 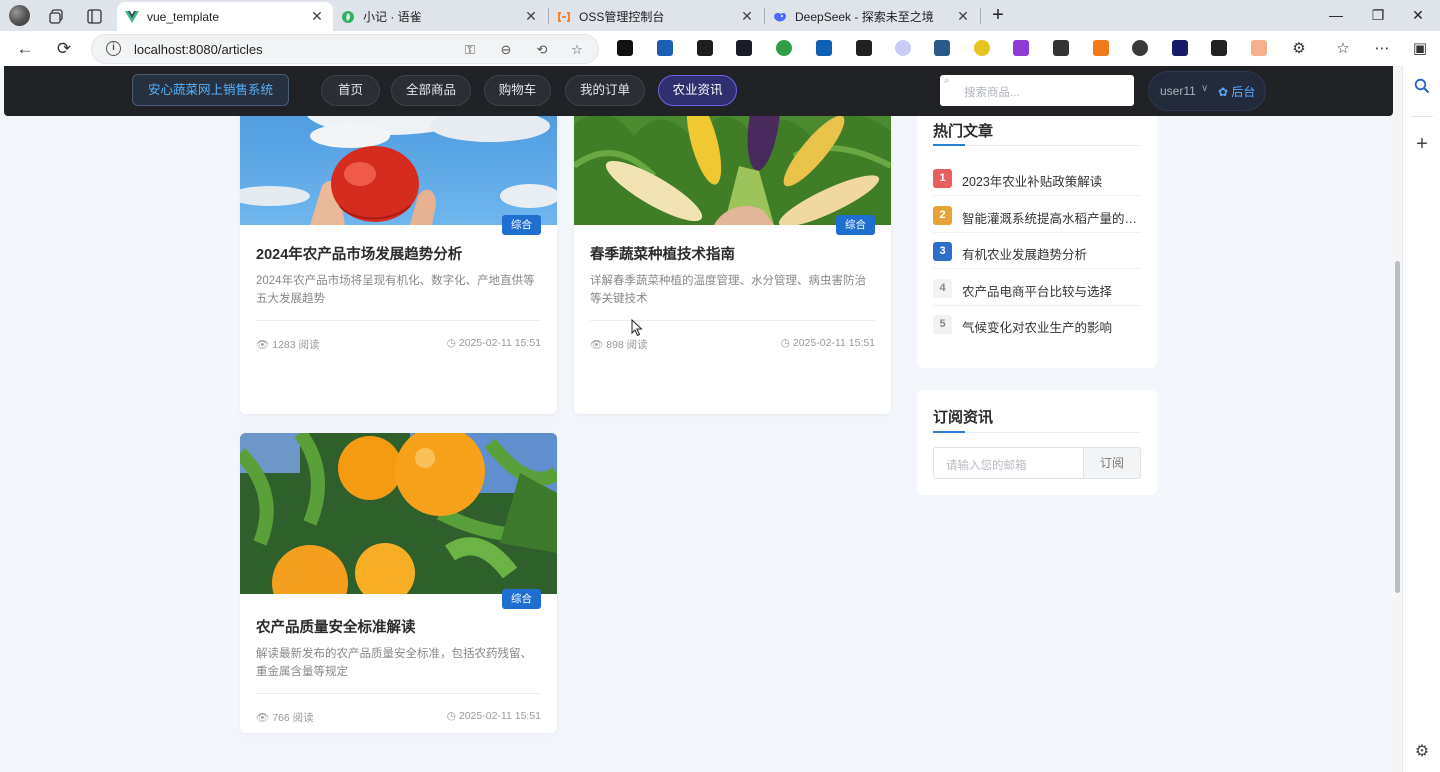 What do you see at coordinates (942, 251) in the screenshot?
I see `rank-badge: 3` at bounding box center [942, 251].